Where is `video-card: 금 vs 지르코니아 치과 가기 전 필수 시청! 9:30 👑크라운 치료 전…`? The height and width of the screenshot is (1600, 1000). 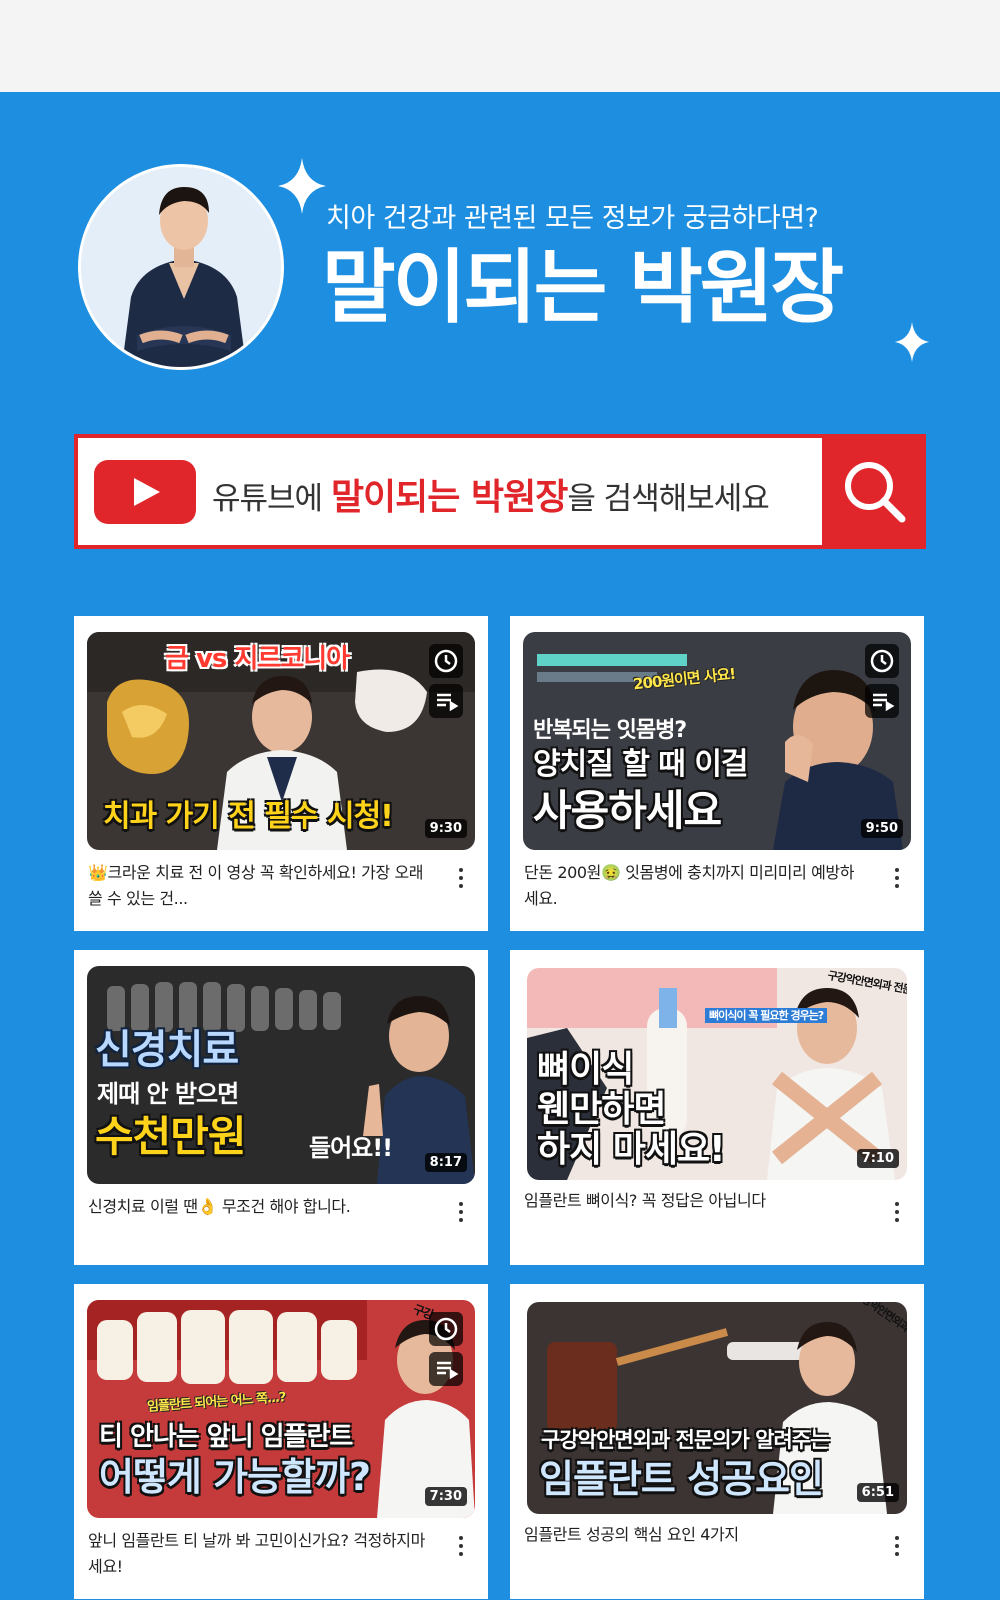
video-card: 금 vs 지르코니아 치과 가기 전 필수 시청! 9:30 👑크라운 치료 전… is located at coordinates (281, 773).